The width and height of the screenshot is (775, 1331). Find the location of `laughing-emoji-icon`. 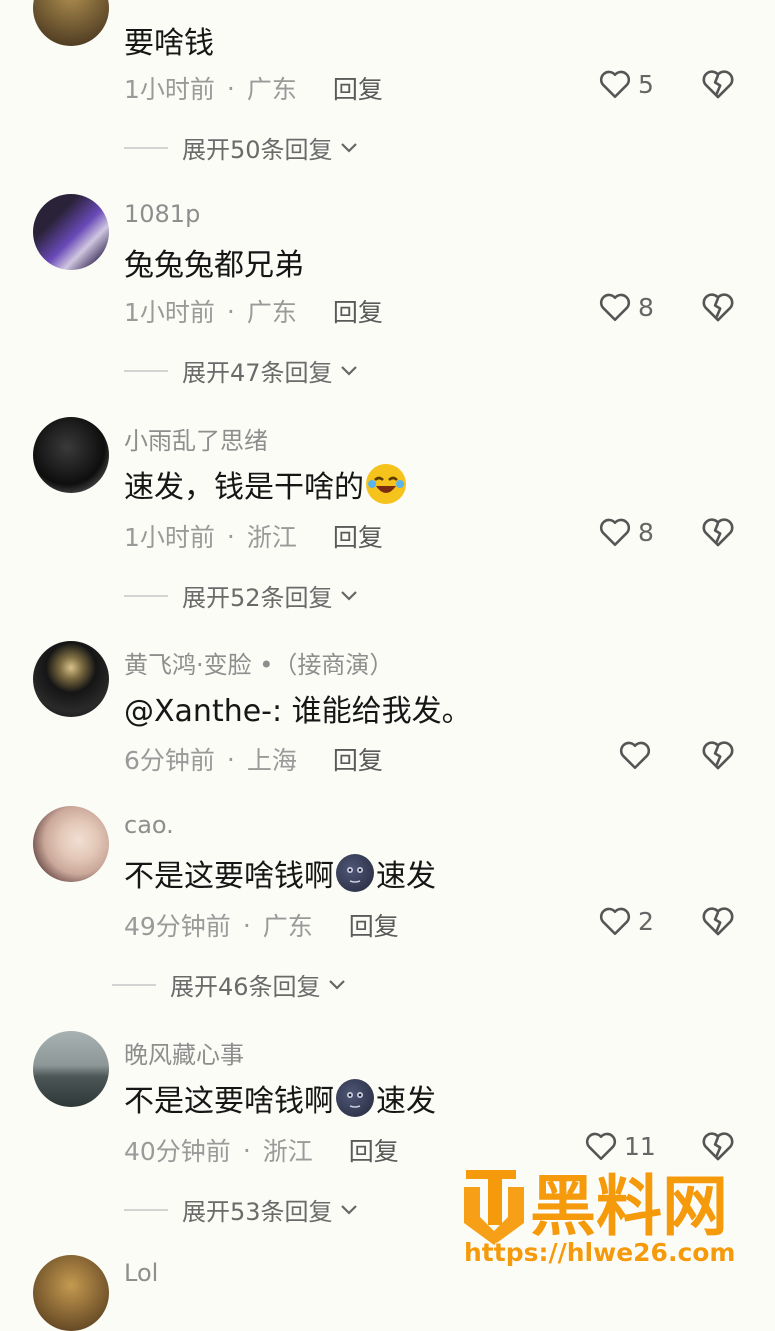

laughing-emoji-icon is located at coordinates (386, 484).